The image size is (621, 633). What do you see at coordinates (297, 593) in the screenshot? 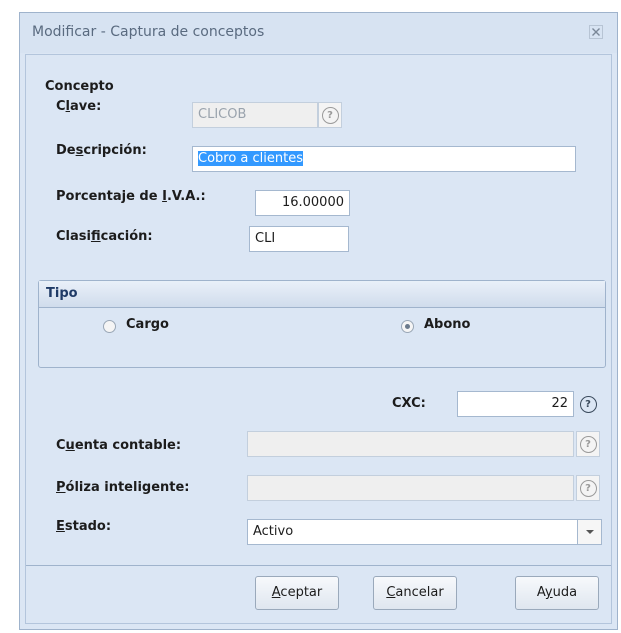
I see `aceptar-button: Aceptar` at bounding box center [297, 593].